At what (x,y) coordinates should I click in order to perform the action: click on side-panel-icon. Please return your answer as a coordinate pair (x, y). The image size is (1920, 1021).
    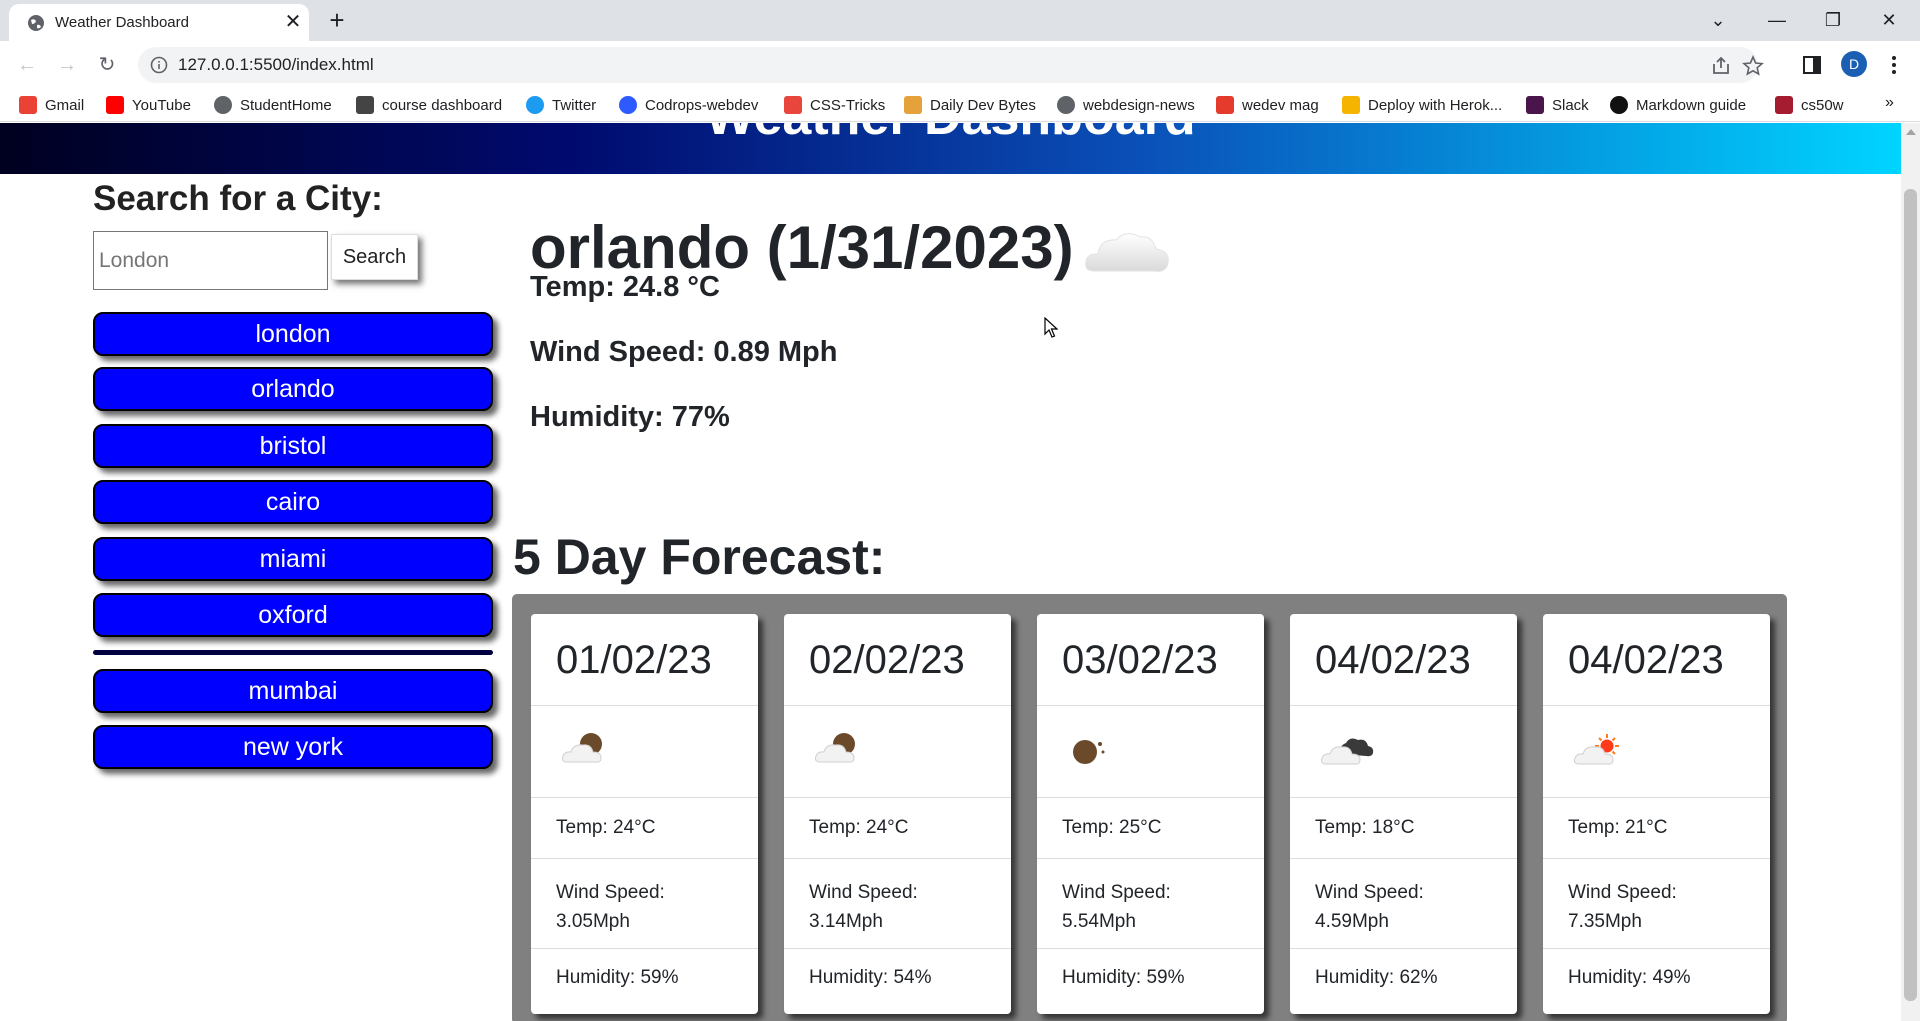
    Looking at the image, I should click on (1812, 65).